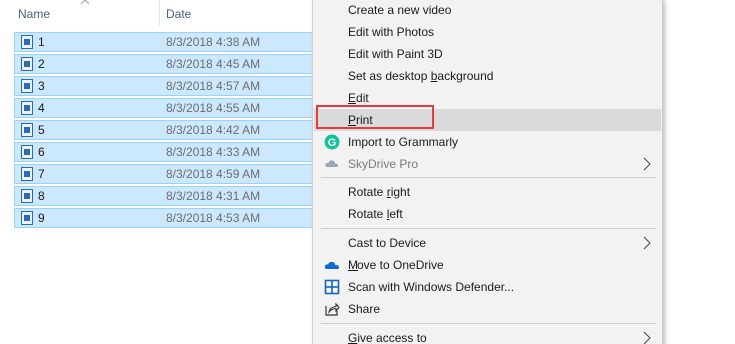  Describe the element at coordinates (41, 108) in the screenshot. I see `file-name: 4` at that location.